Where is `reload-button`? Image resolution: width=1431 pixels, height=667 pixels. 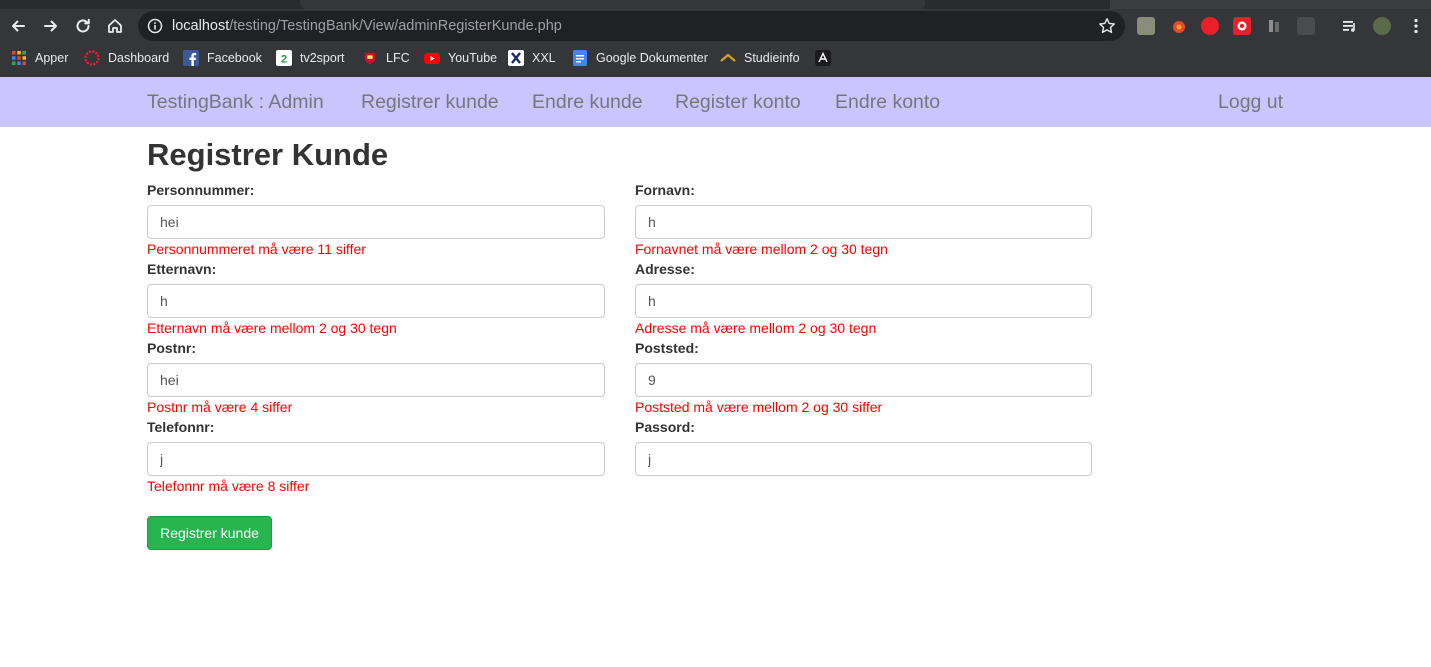
reload-button is located at coordinates (83, 26).